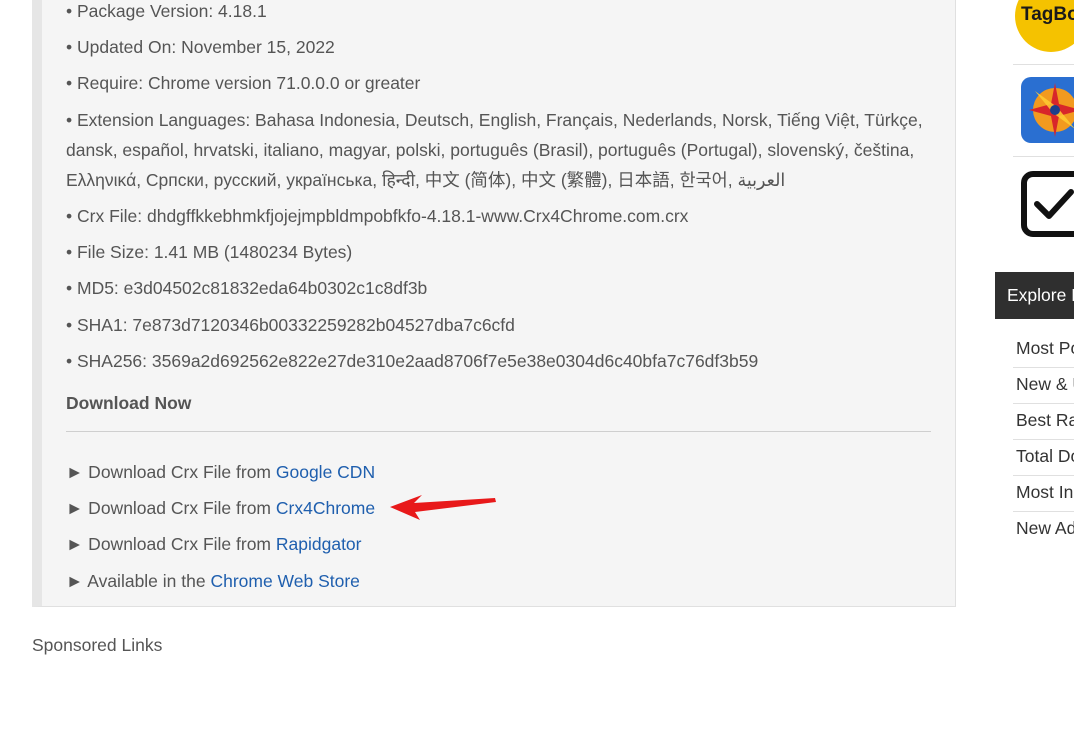 This screenshot has width=1074, height=753. Describe the element at coordinates (209, 252) in the screenshot. I see `file-size: • File Size: 1.41 MB (1480234 Bytes)` at that location.